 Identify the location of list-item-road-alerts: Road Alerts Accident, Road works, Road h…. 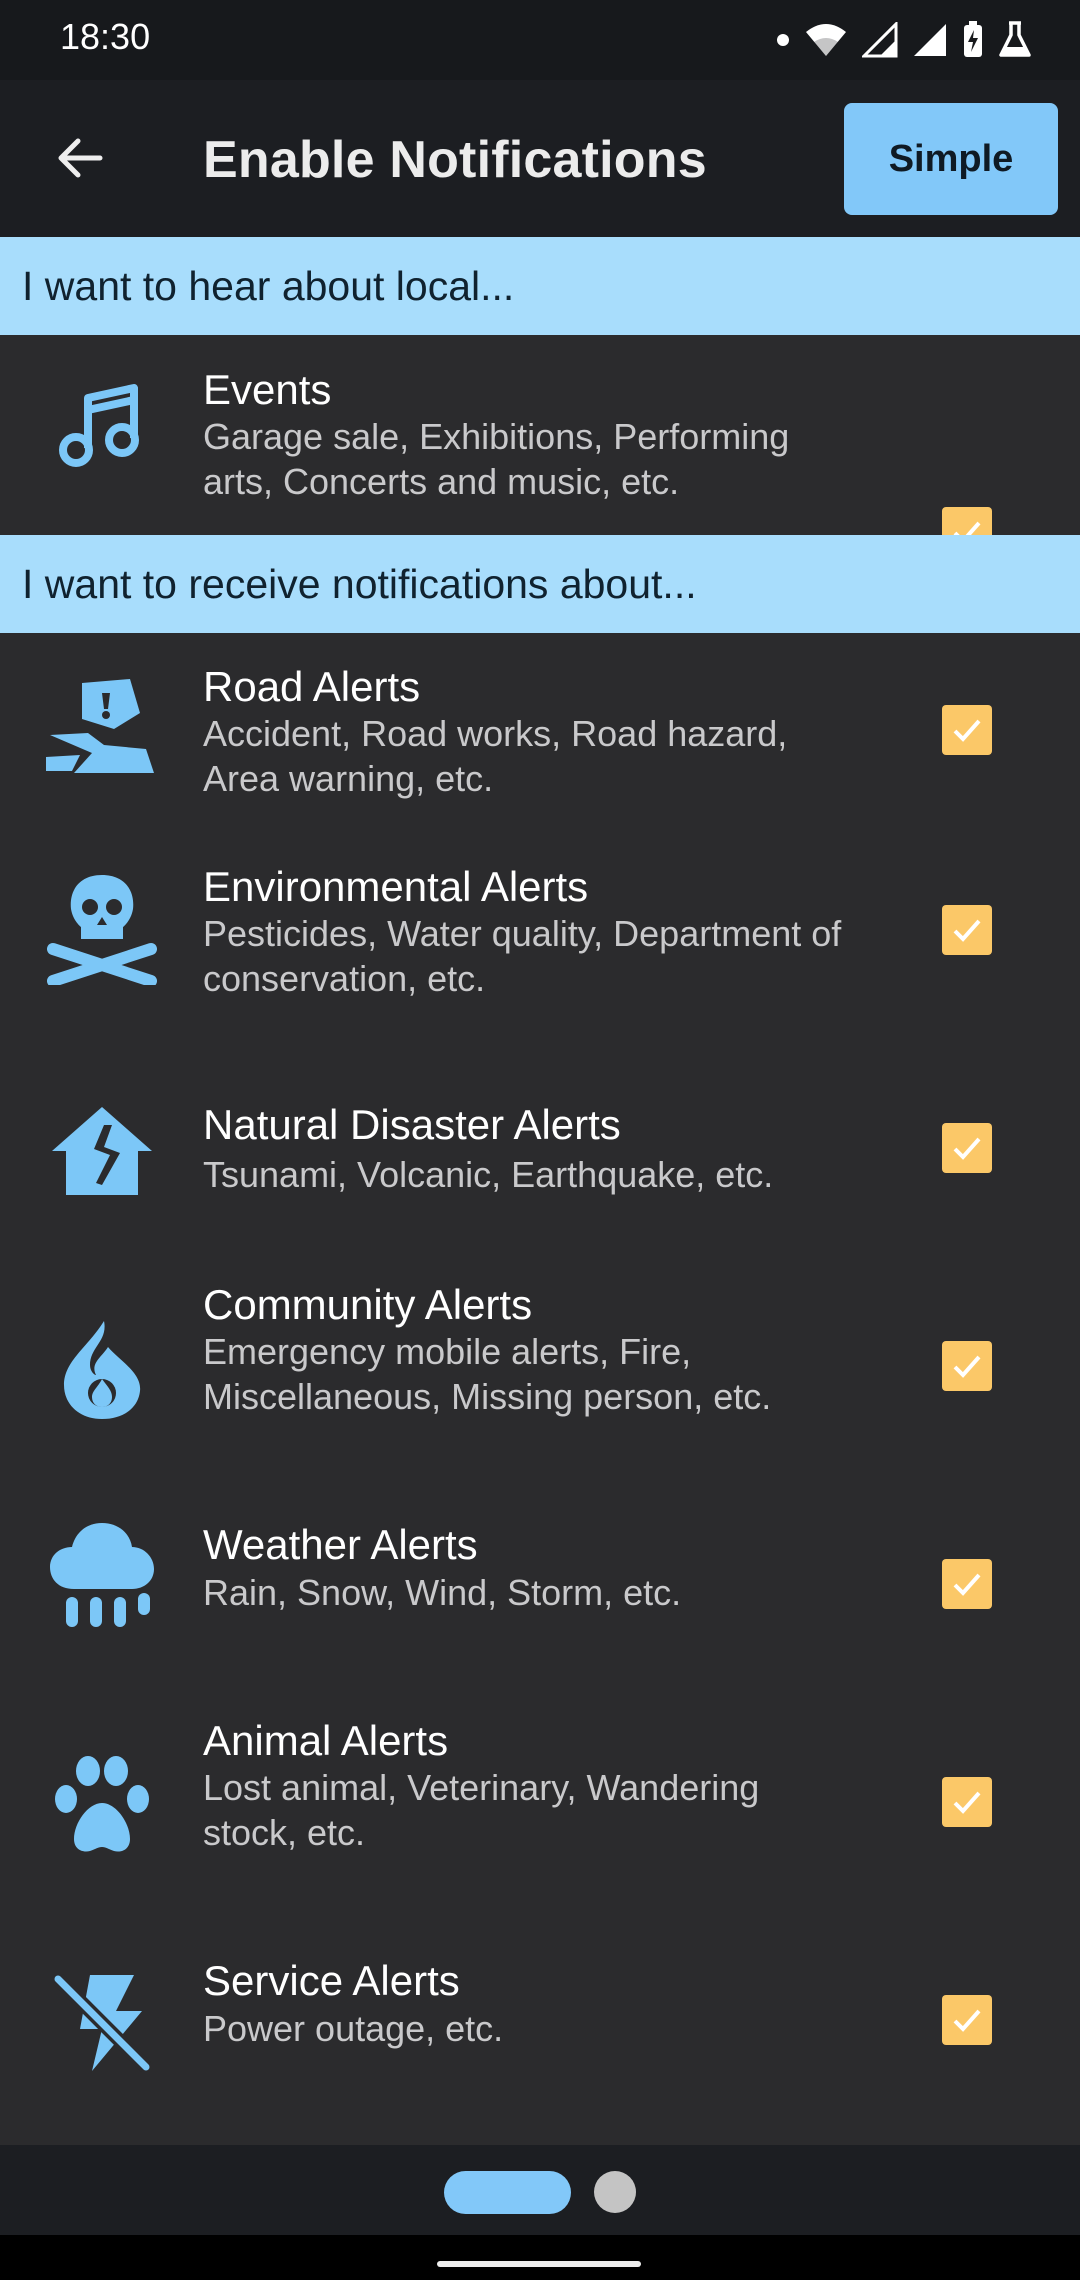
(540, 723).